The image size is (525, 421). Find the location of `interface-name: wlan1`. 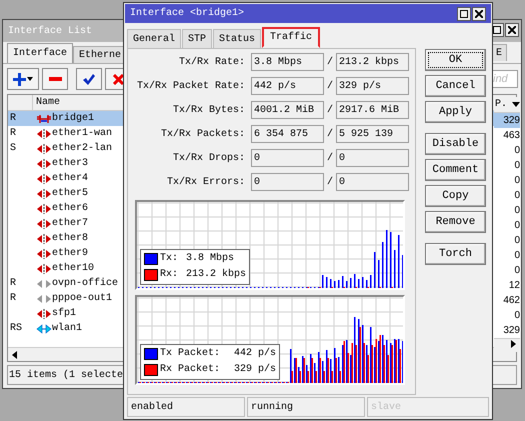

interface-name: wlan1 is located at coordinates (67, 329).